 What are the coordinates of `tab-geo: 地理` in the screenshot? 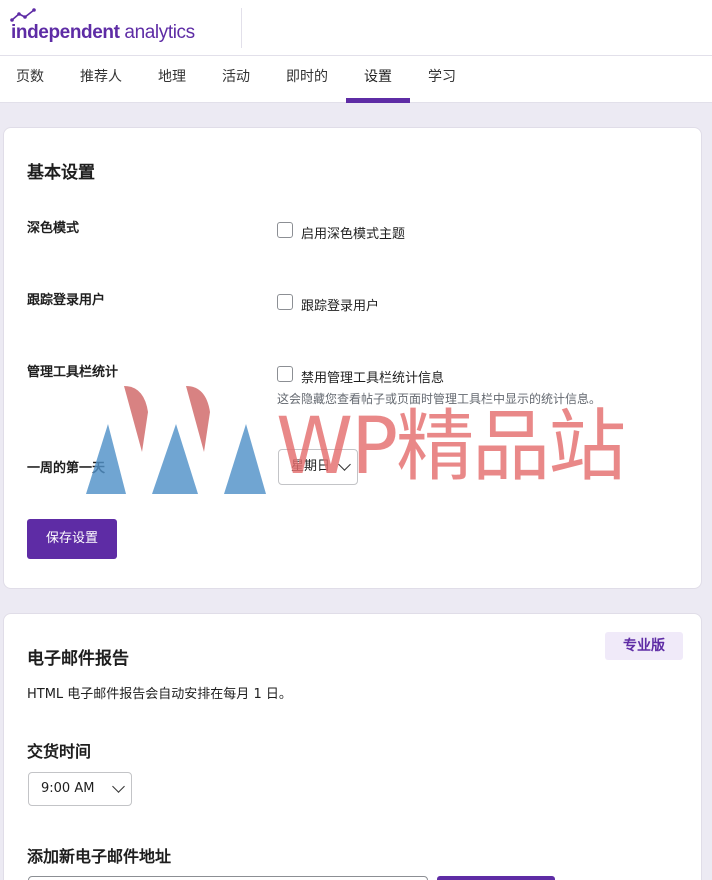 It's located at (172, 79).